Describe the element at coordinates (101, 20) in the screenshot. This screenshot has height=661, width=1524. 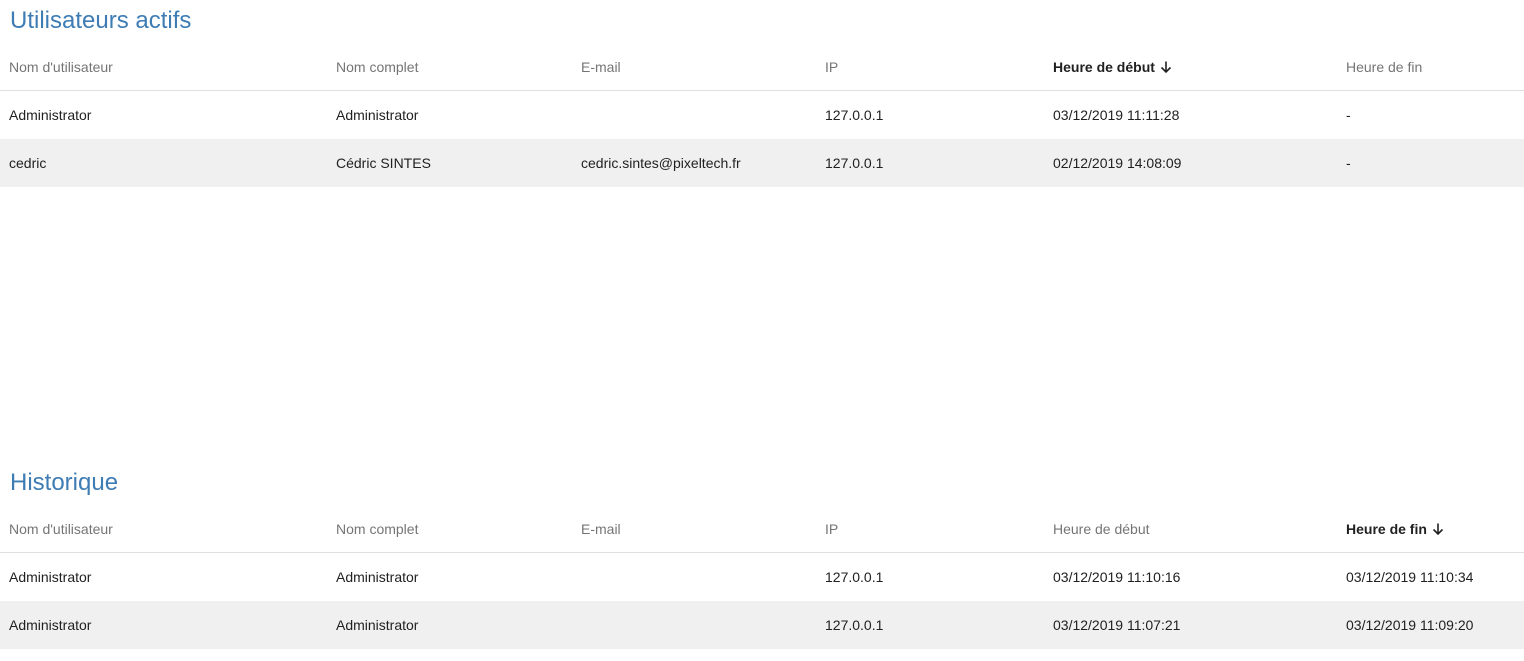
I see `active-users-title: Utilisateurs actifs` at that location.